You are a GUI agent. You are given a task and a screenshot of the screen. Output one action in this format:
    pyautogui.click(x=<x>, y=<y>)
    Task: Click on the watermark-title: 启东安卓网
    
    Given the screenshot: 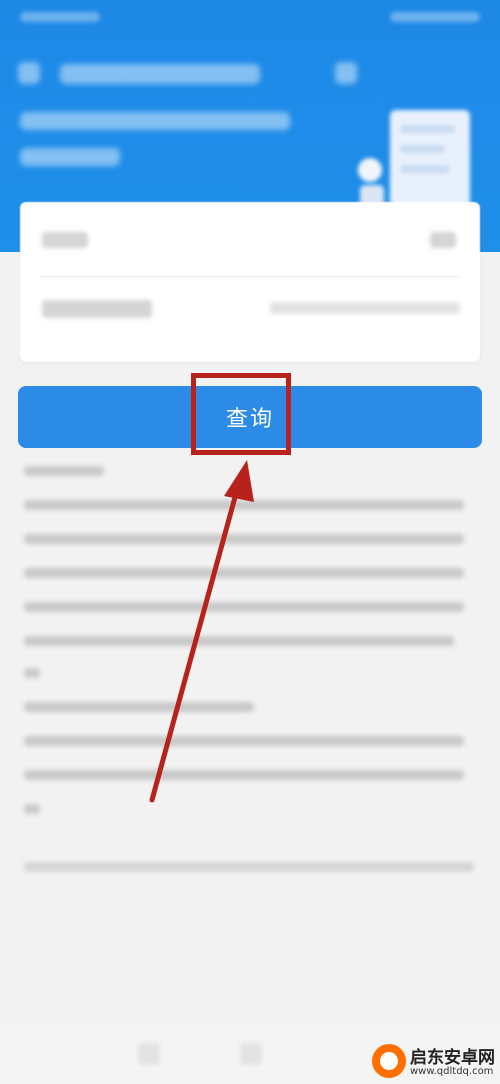 What is the action you would take?
    pyautogui.click(x=452, y=1058)
    